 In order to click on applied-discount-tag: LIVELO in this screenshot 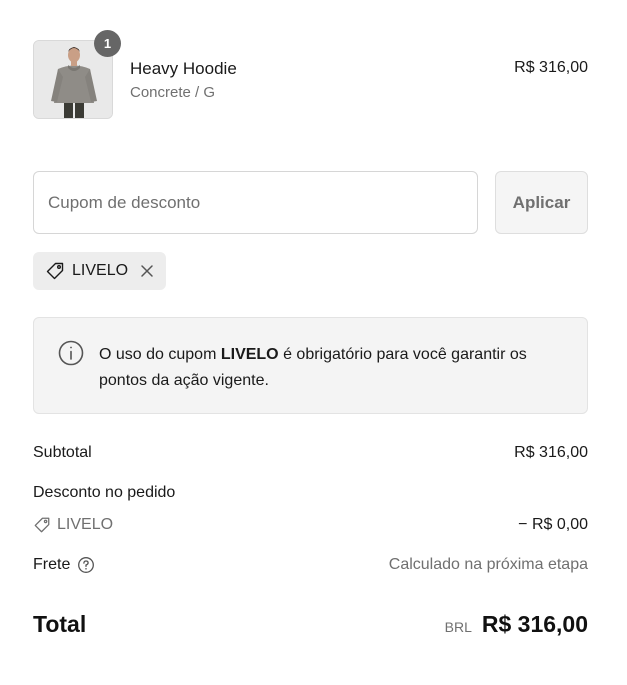, I will do `click(99, 271)`.